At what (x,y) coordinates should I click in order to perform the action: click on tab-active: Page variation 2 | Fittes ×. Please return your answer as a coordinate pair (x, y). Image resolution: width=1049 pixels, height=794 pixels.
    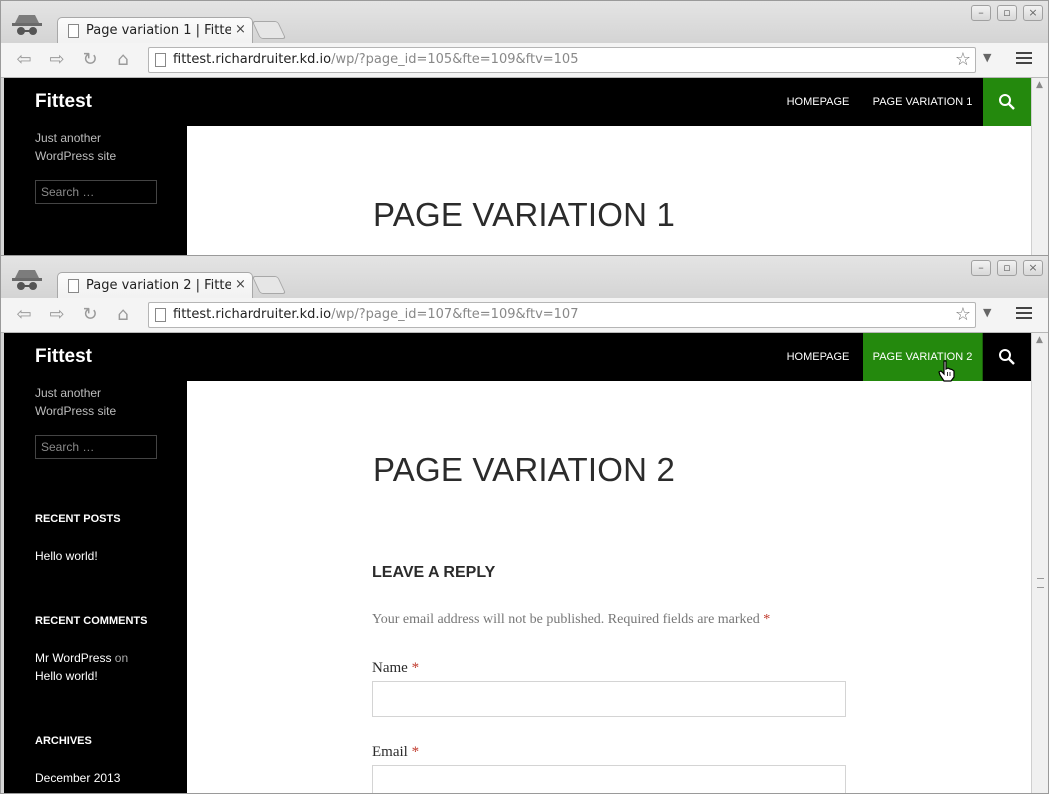
    Looking at the image, I should click on (155, 285).